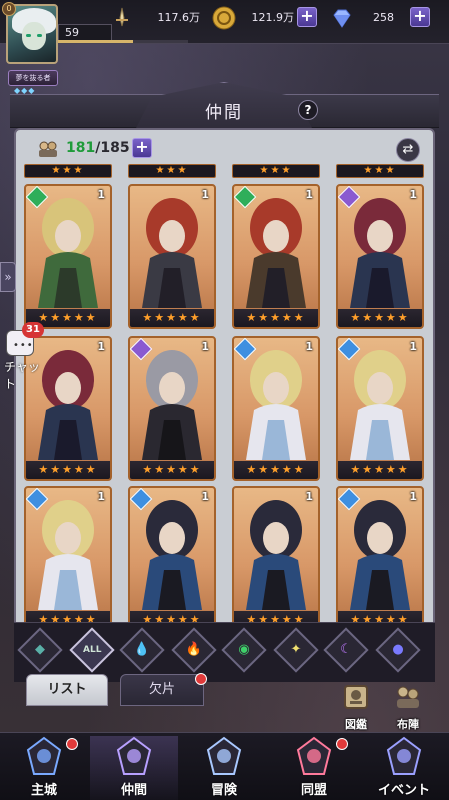 The image size is (449, 800). Describe the element at coordinates (9, 9) in the screenshot. I see `vip-badge: 0` at that location.